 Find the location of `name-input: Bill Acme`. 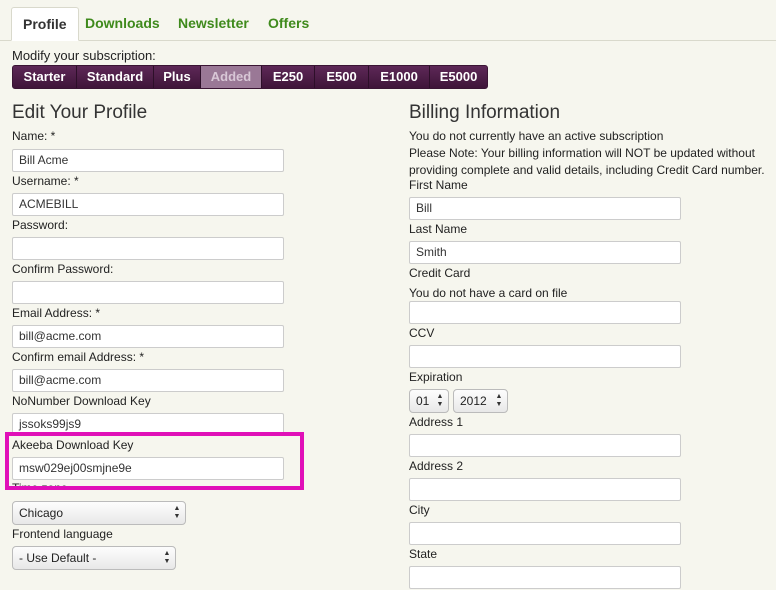

name-input: Bill Acme is located at coordinates (148, 160).